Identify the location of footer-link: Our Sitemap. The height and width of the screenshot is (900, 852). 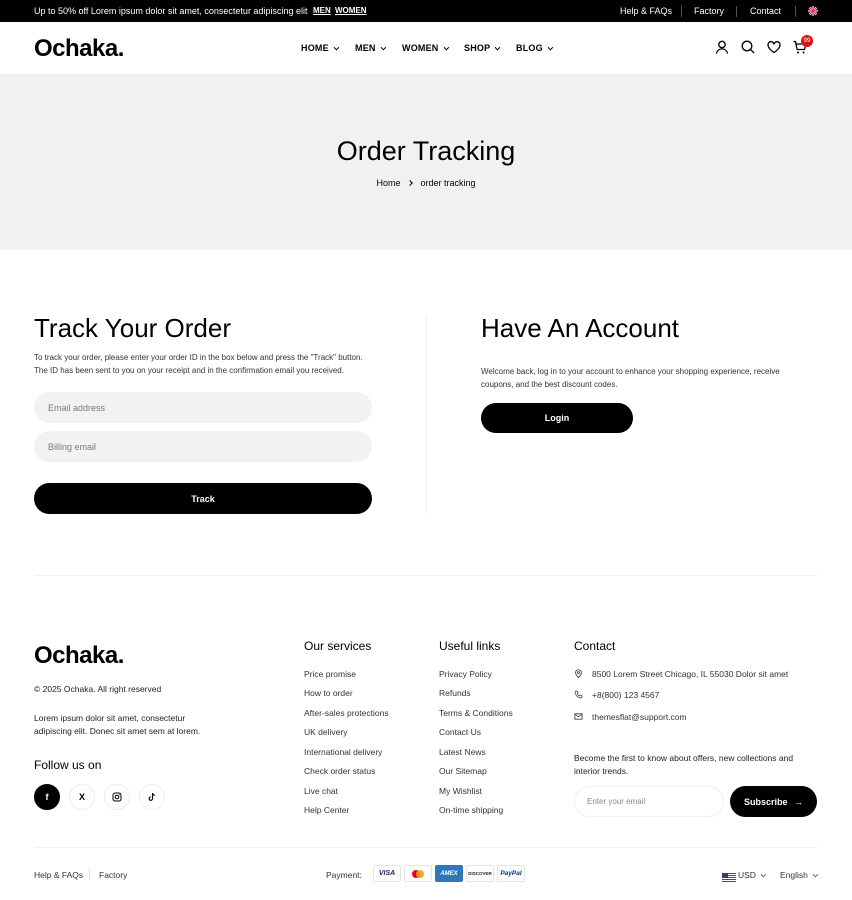
(463, 771).